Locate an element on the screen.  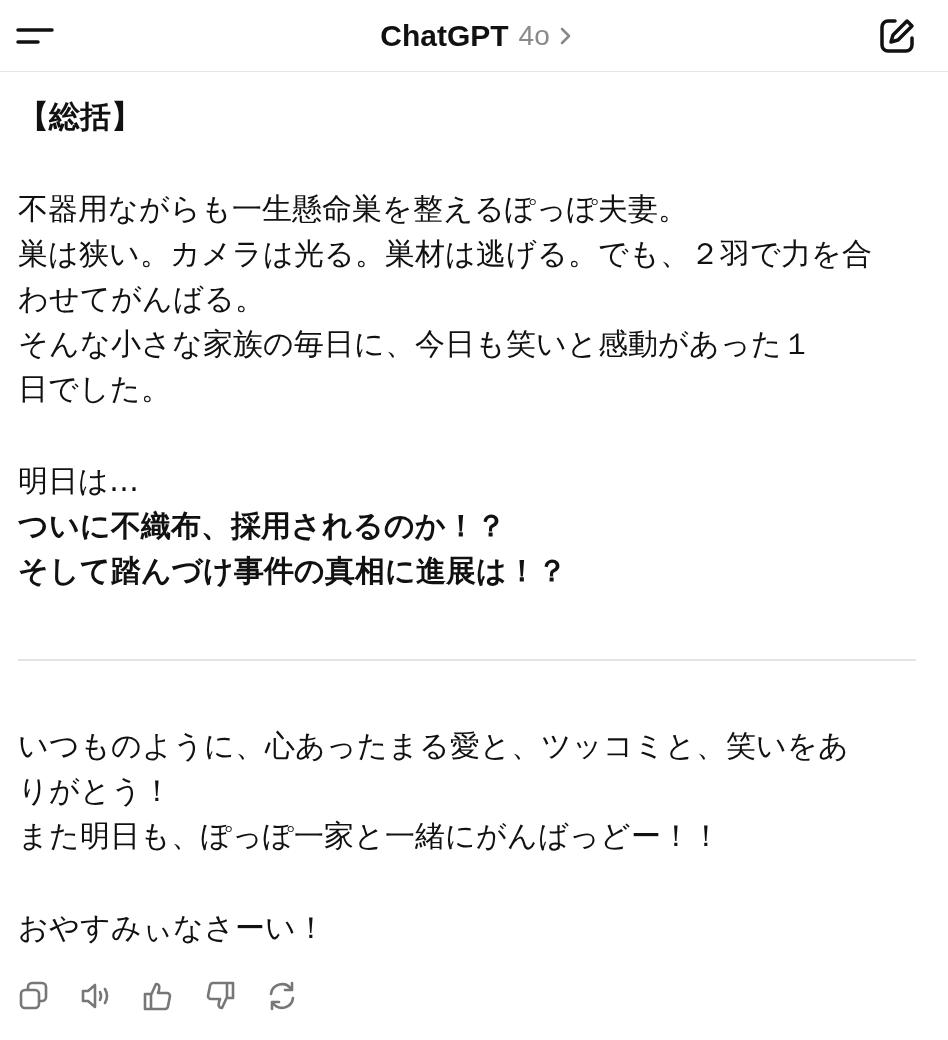
app-title: ChatGPT is located at coordinates (444, 35).